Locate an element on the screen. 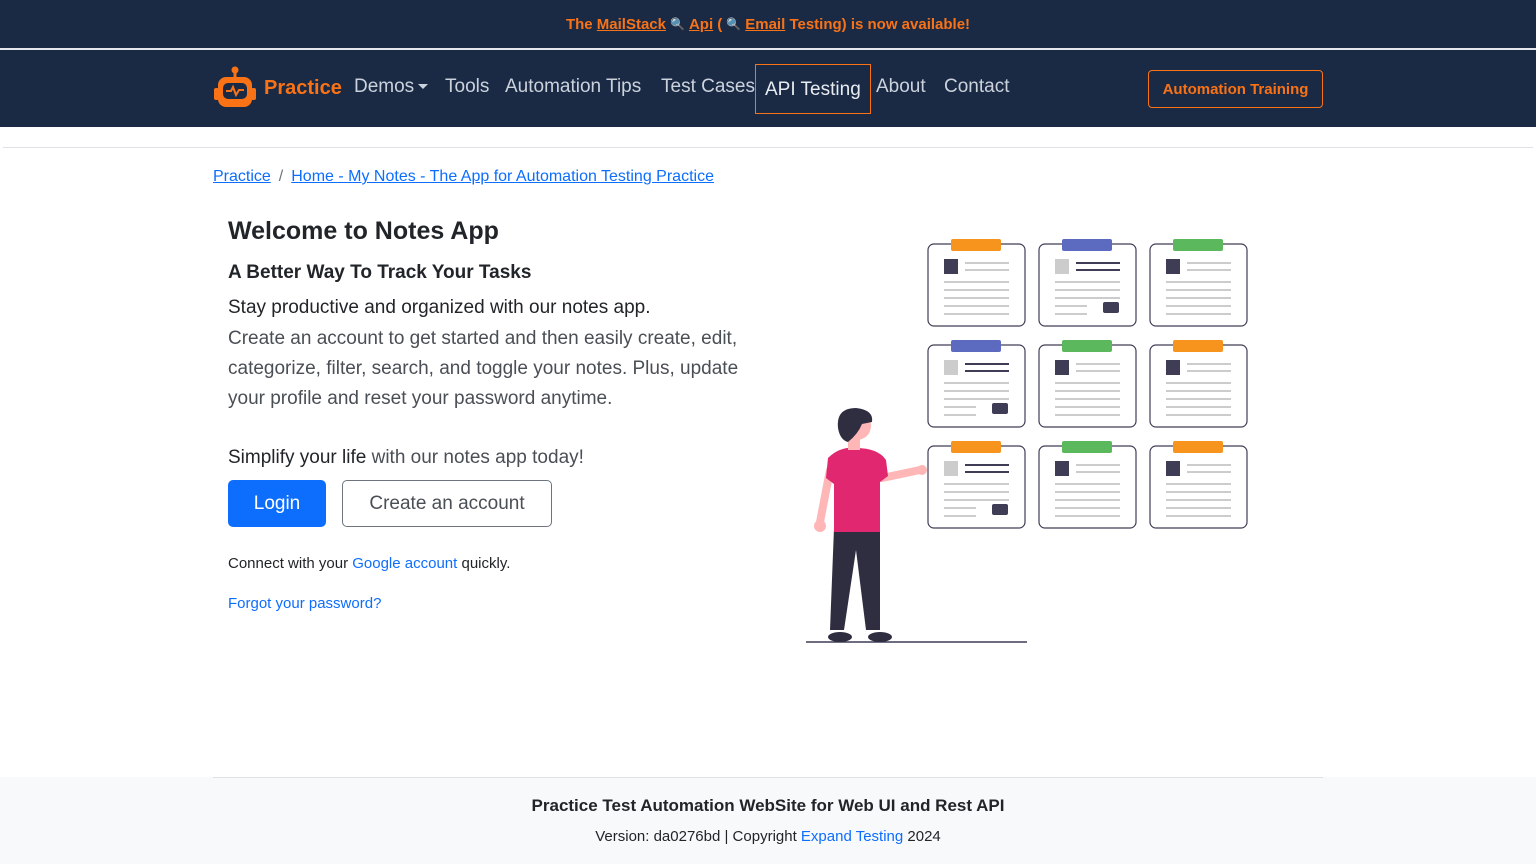 The image size is (1536, 864). announcement-prefix: The is located at coordinates (579, 24).